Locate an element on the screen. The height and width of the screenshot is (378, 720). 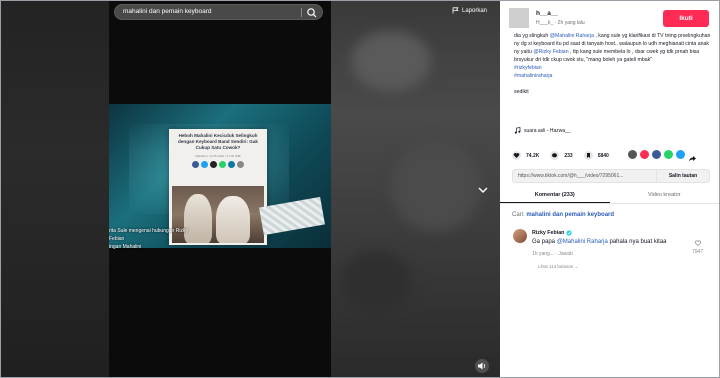
author-subtitle: H___k_ · 2h yang lalu is located at coordinates (560, 23).